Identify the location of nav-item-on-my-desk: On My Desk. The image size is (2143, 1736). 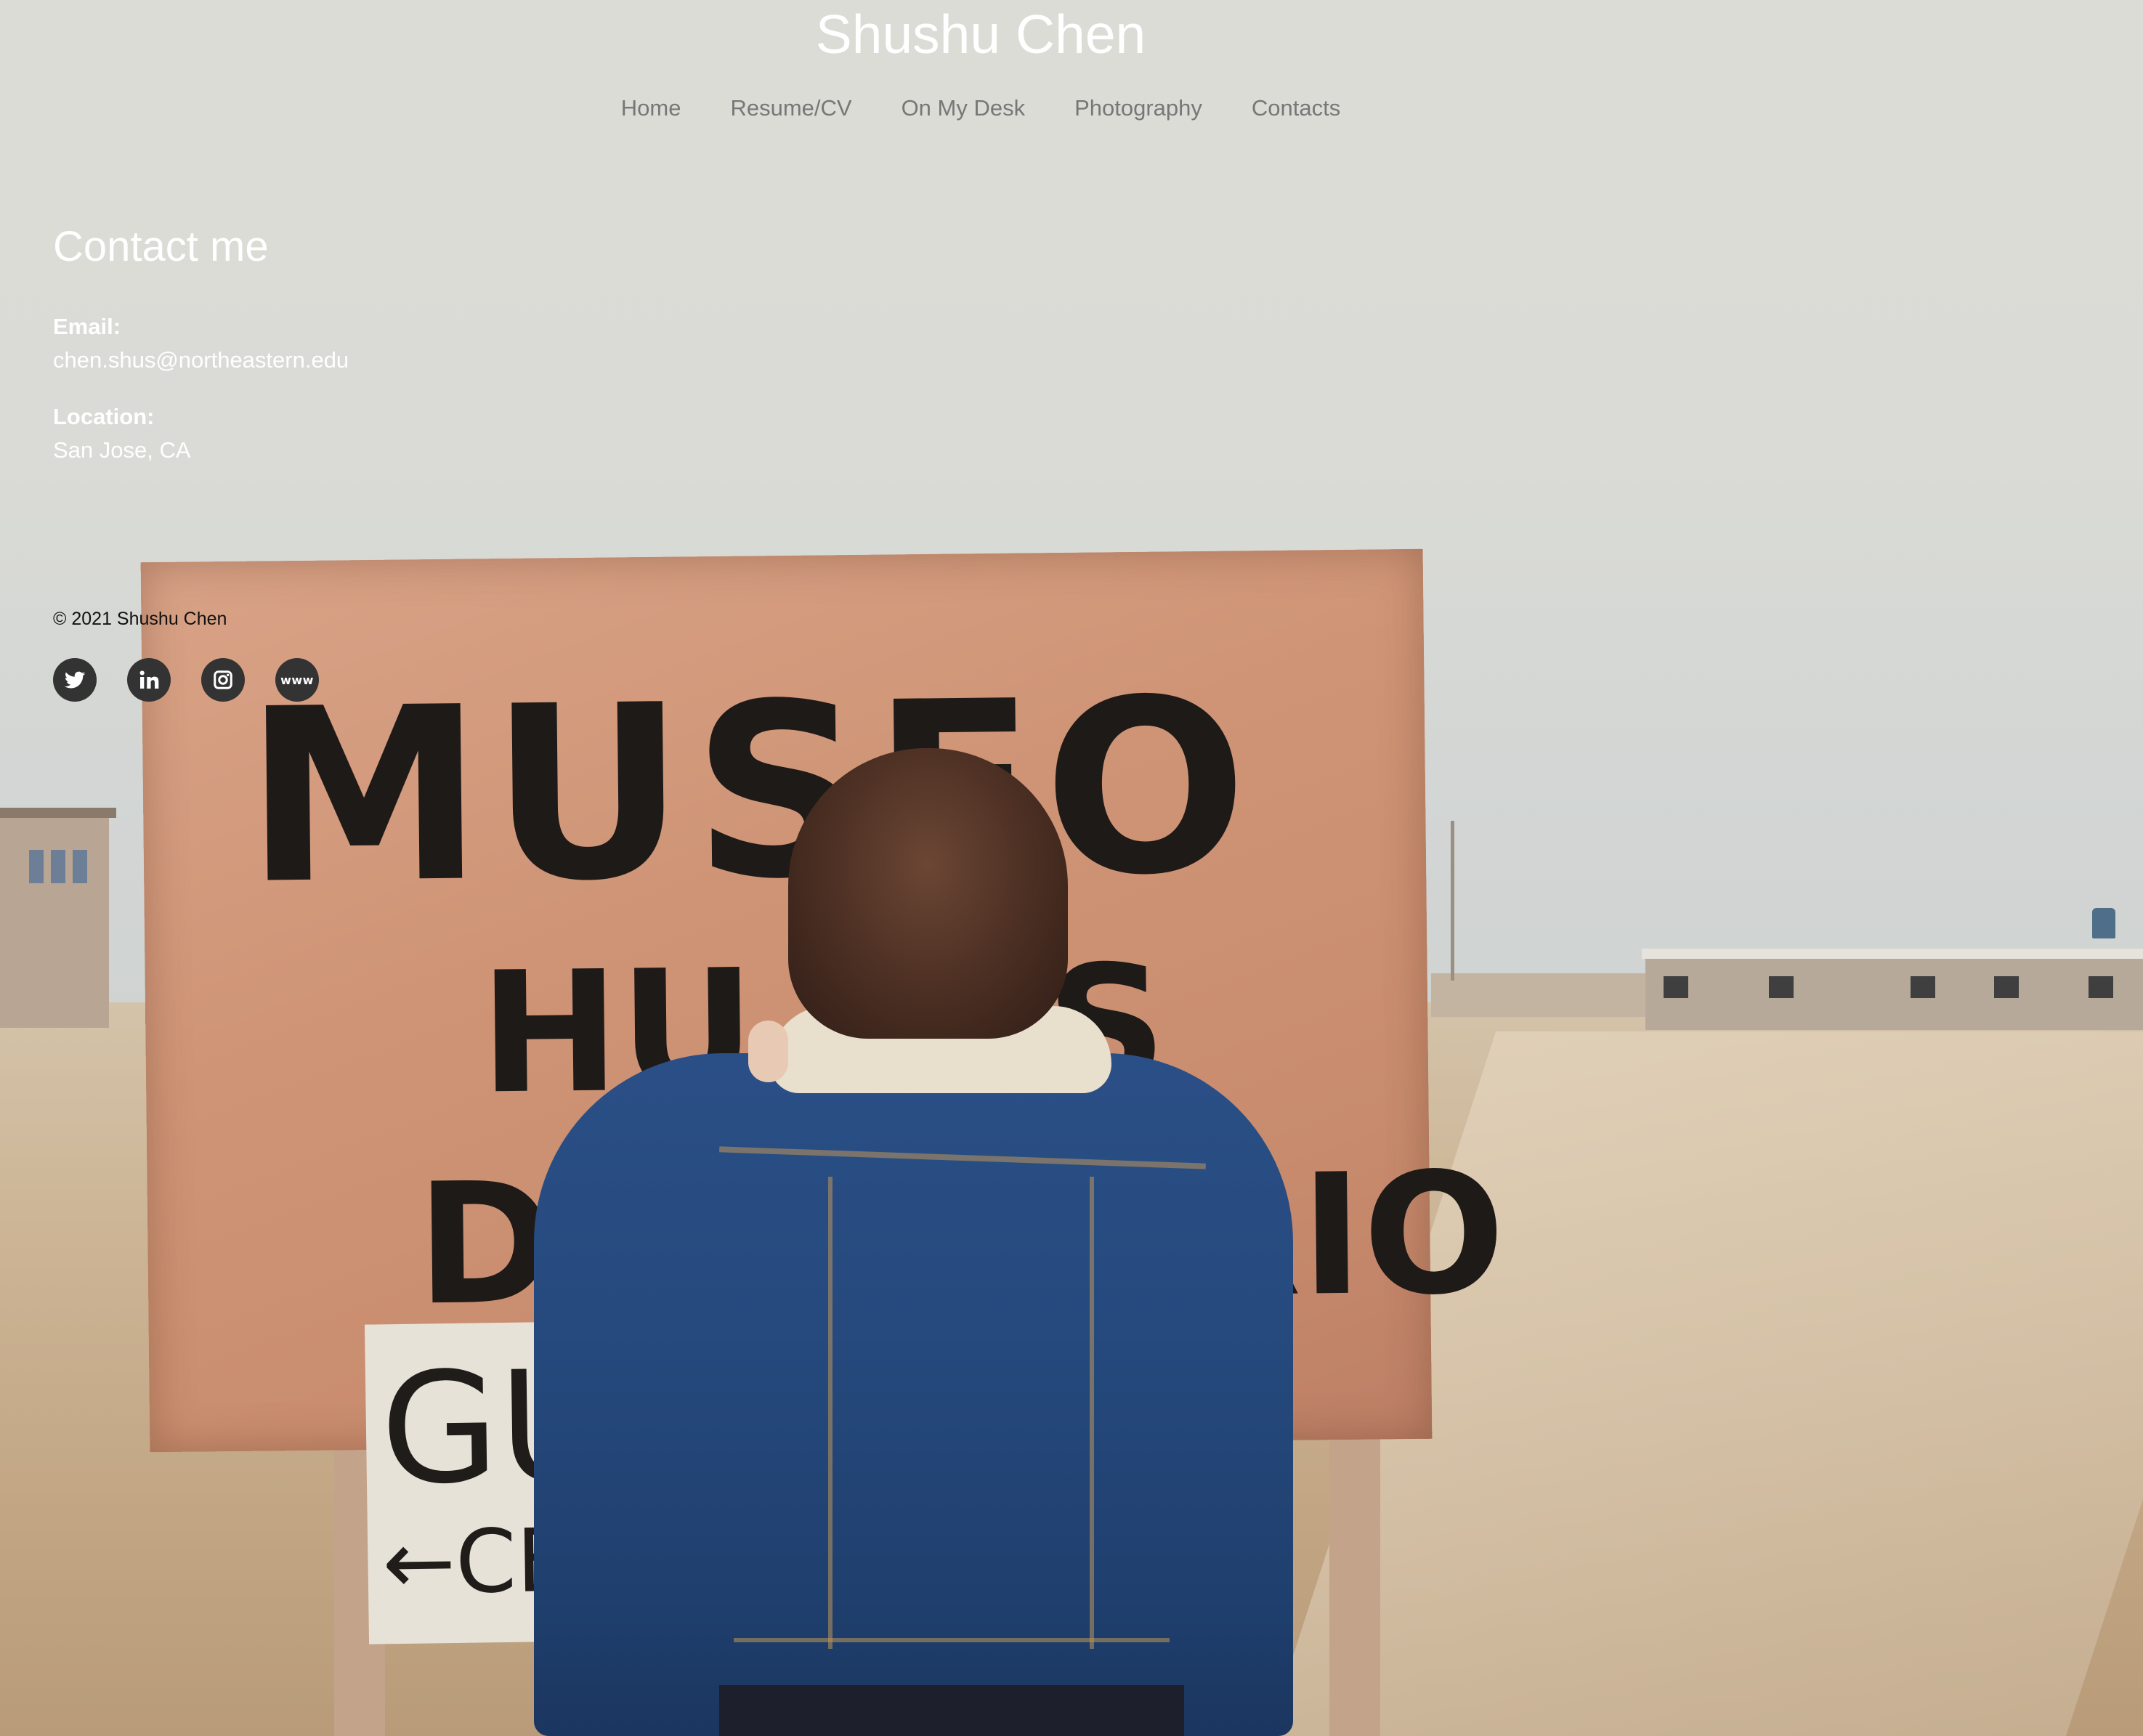
(964, 108).